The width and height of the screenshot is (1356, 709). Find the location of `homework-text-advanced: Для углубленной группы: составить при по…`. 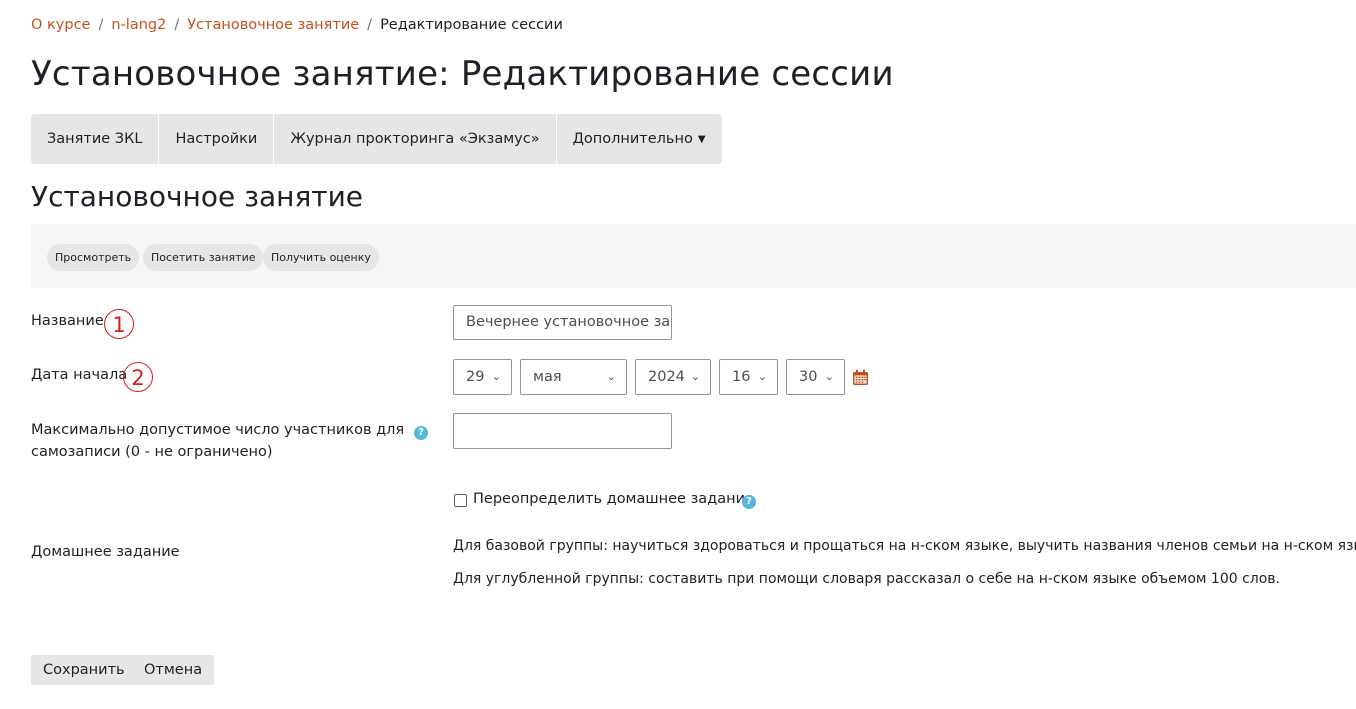

homework-text-advanced: Для углубленной группы: составить при по… is located at coordinates (866, 579).